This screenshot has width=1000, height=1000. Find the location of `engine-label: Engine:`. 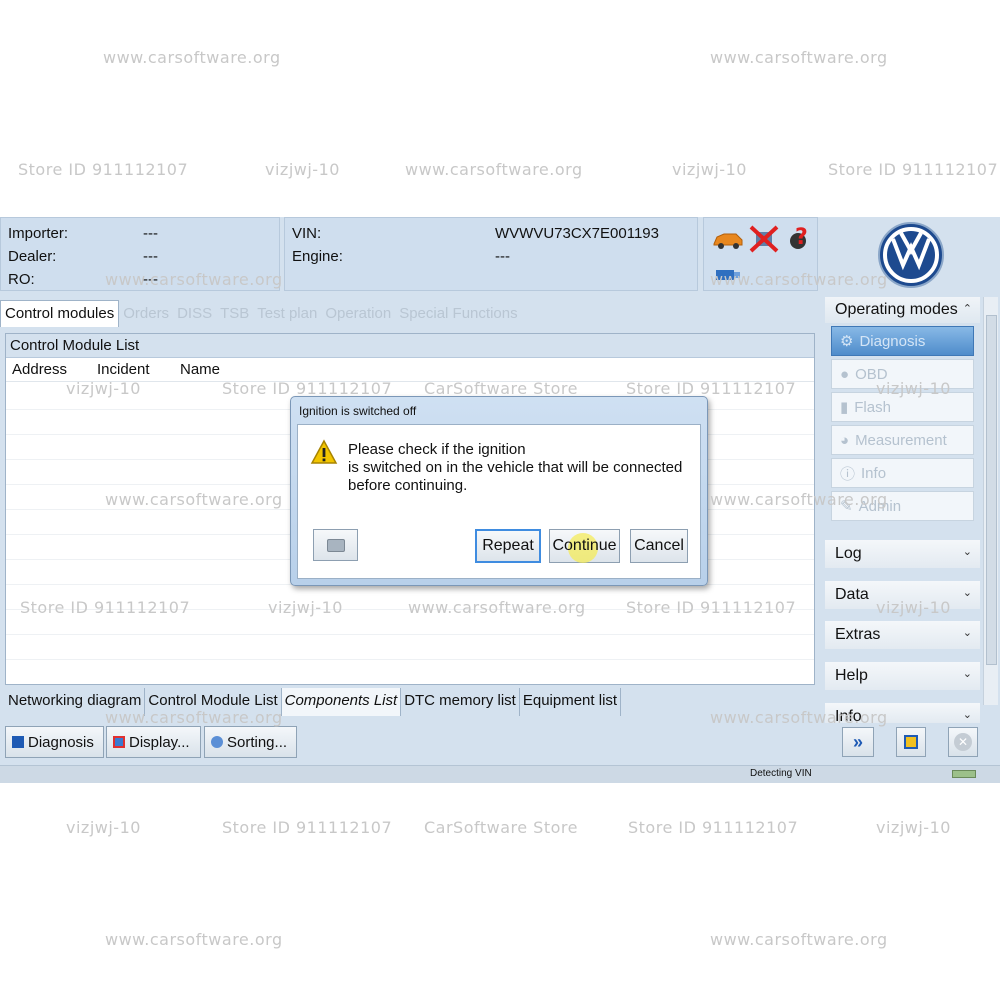

engine-label: Engine: is located at coordinates (317, 256).